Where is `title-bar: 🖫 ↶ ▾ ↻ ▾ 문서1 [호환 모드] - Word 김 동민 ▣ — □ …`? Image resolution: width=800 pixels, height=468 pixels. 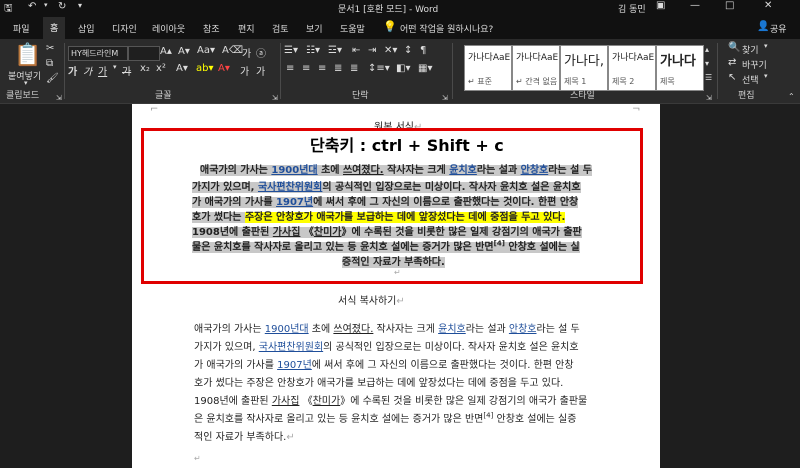 title-bar: 🖫 ↶ ▾ ↻ ▾ 문서1 [호환 모드] - Word 김 동민 ▣ — □ … is located at coordinates (400, 7).